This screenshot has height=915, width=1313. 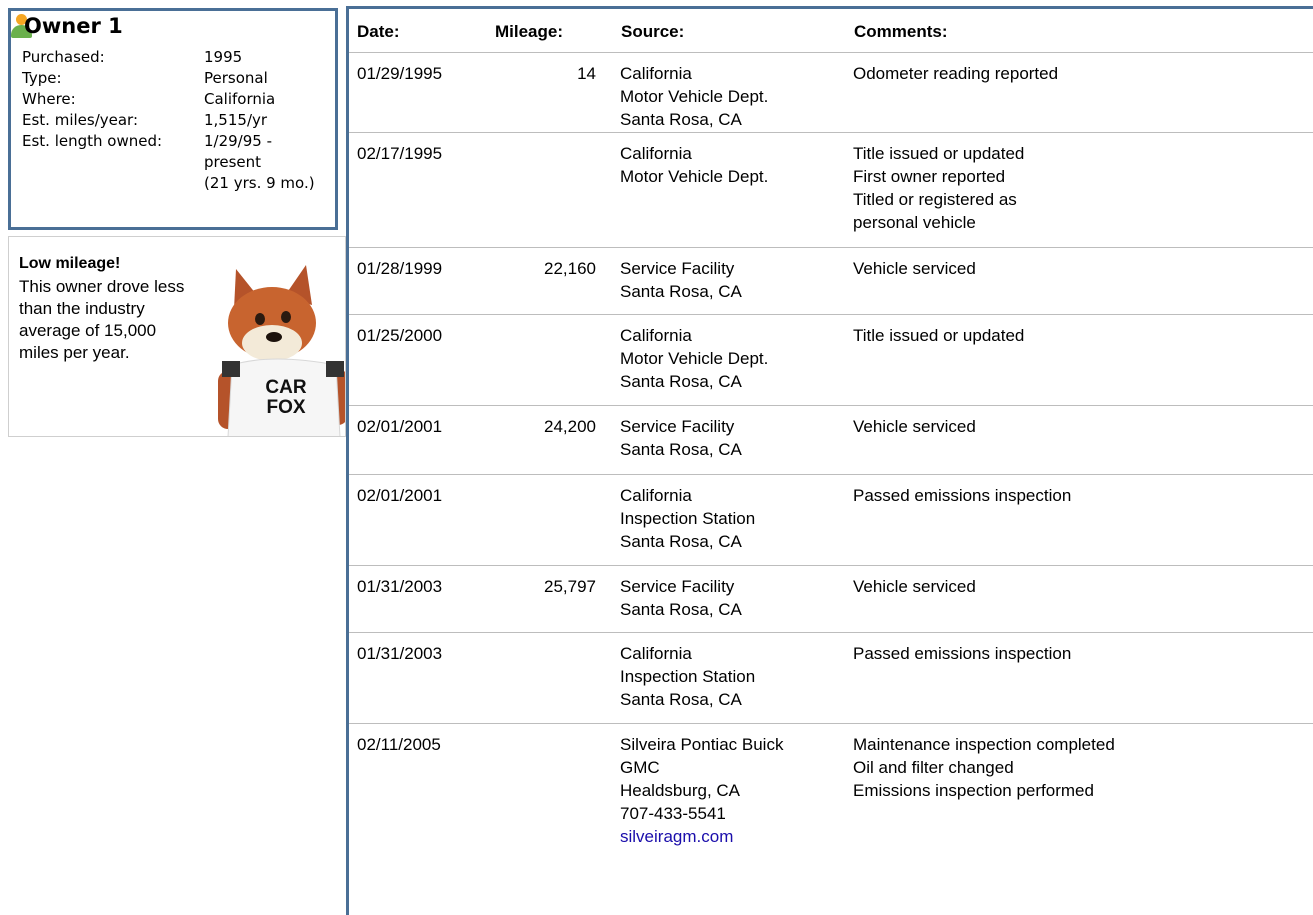 What do you see at coordinates (49, 99) in the screenshot?
I see `owner-field-label: Where:` at bounding box center [49, 99].